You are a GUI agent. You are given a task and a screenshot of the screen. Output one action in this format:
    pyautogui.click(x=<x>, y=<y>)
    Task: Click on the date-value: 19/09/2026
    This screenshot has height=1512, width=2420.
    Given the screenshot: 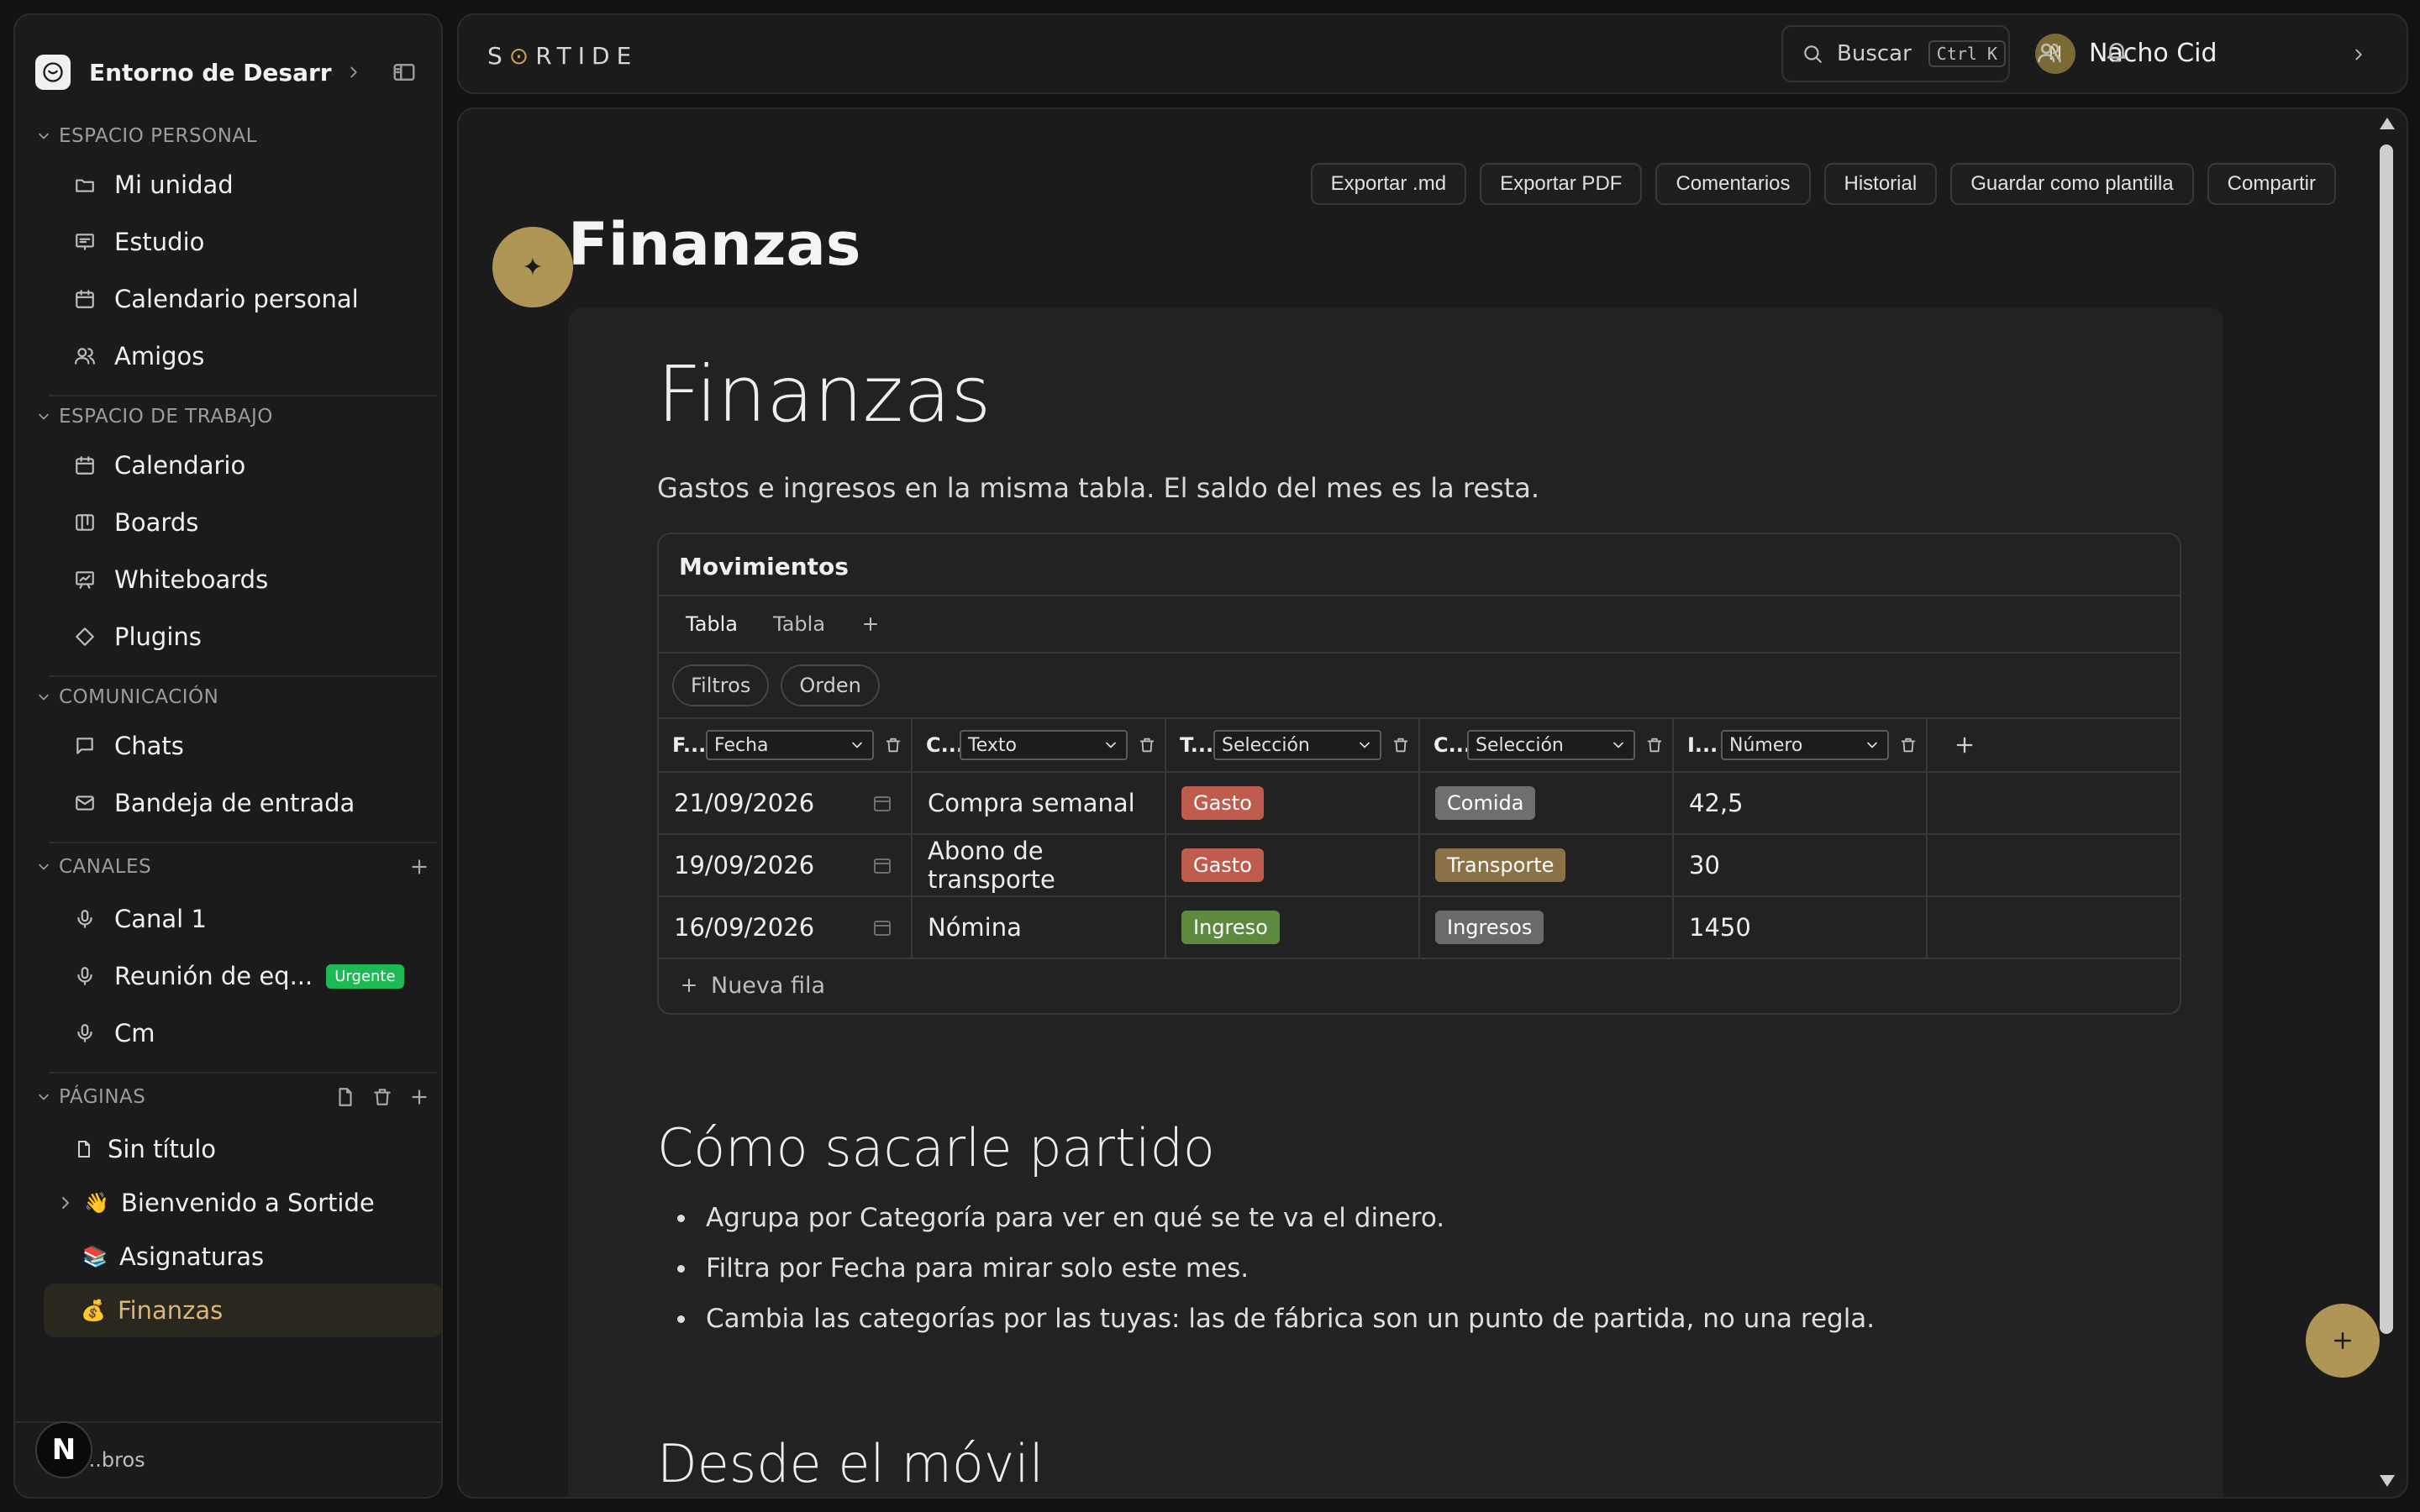 What is the action you would take?
    pyautogui.click(x=744, y=865)
    